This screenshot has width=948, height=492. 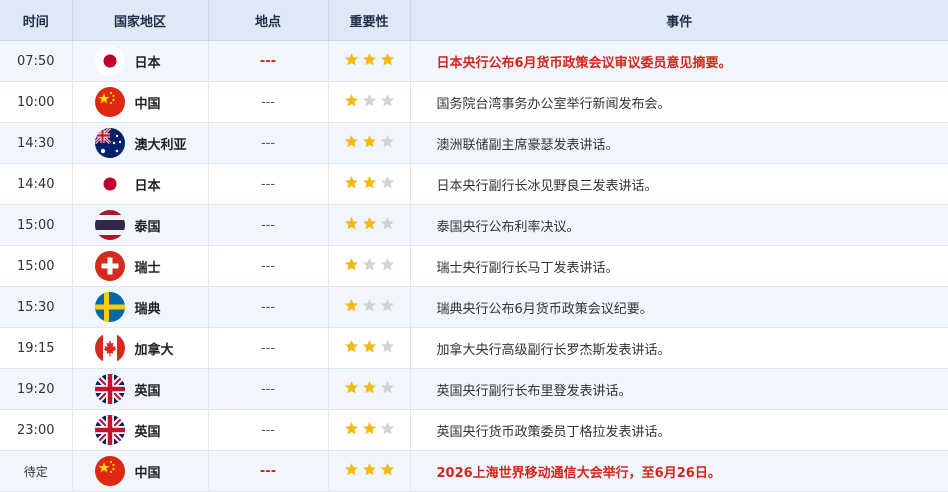 I want to click on table-row: 19:15 加拿大 --- 加拿大央行高级副行长罗杰斯发表讲话。, so click(x=474, y=348).